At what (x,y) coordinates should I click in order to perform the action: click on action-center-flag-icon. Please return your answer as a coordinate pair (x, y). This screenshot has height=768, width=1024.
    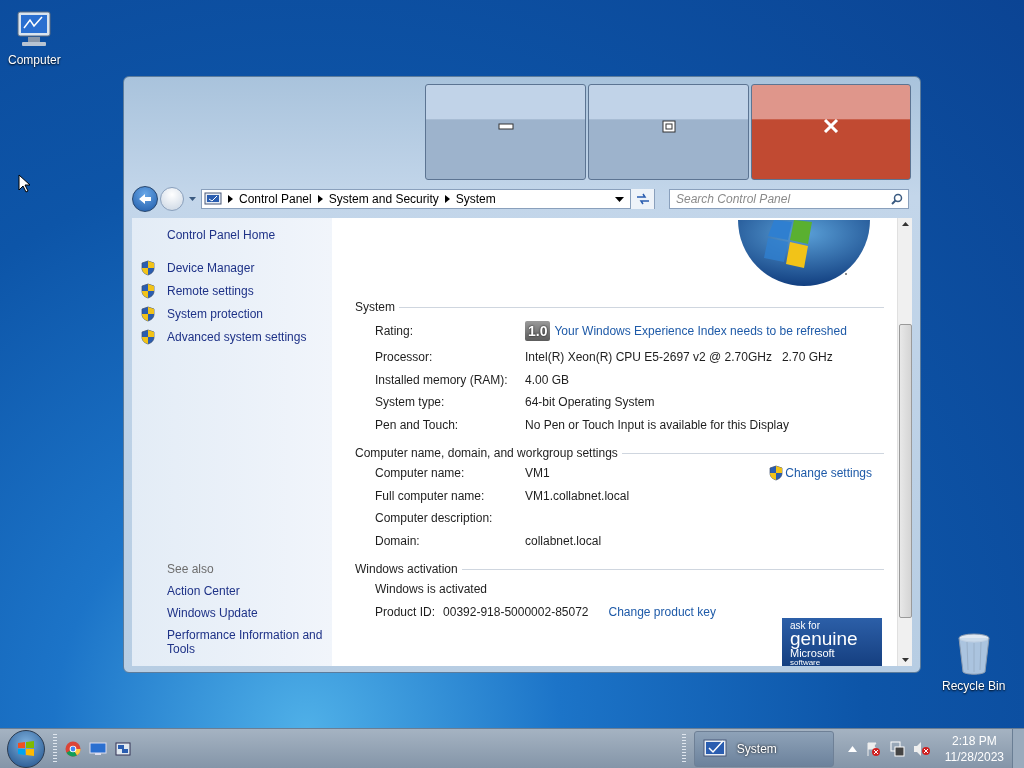
    Looking at the image, I should click on (872, 748).